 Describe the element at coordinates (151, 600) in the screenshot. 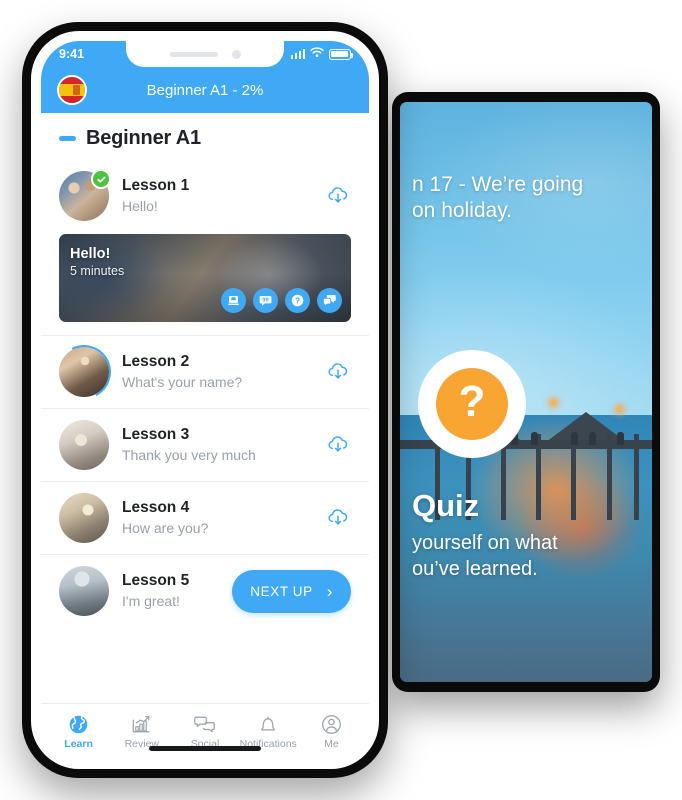

I see `lesson-subtitle: I'm great!` at that location.